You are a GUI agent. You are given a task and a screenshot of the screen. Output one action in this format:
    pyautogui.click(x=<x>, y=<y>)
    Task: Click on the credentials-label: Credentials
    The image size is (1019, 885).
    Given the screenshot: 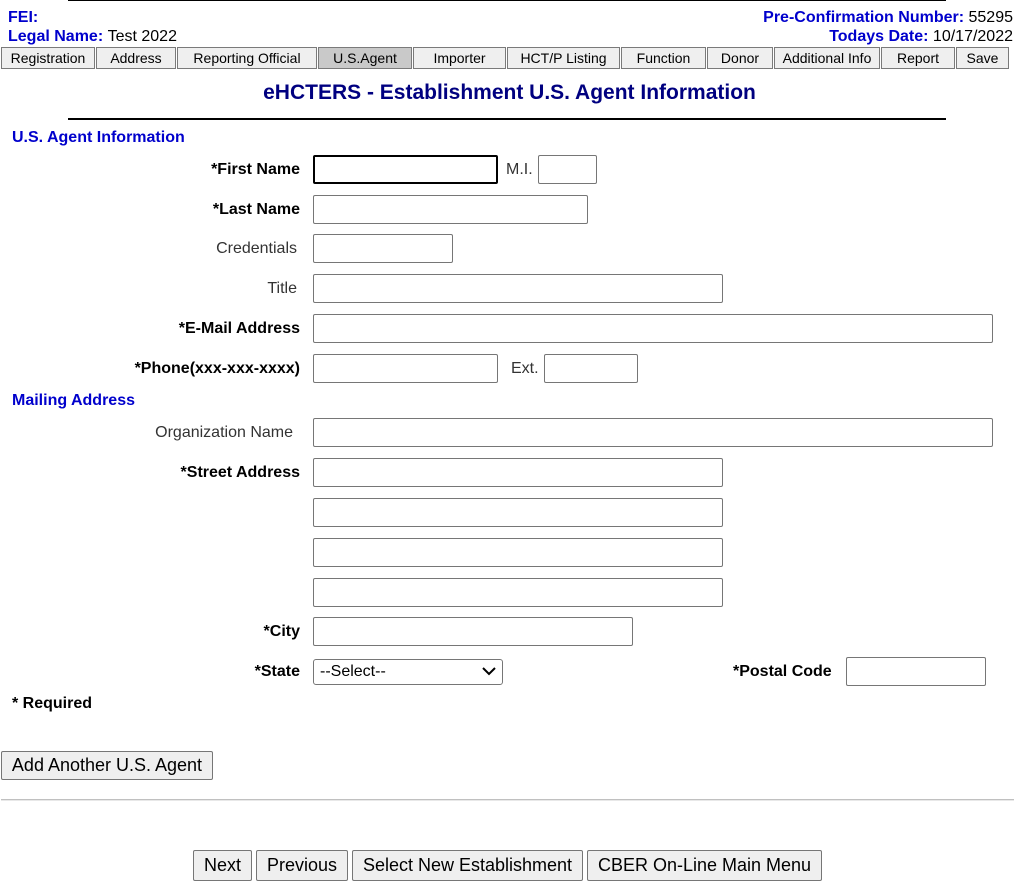 What is the action you would take?
    pyautogui.click(x=256, y=248)
    